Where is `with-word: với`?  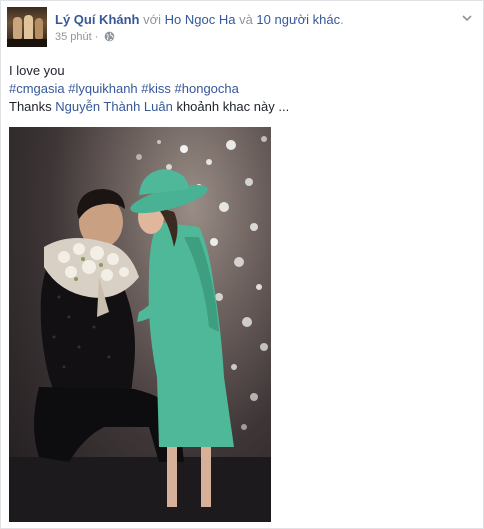
with-word: với is located at coordinates (152, 19).